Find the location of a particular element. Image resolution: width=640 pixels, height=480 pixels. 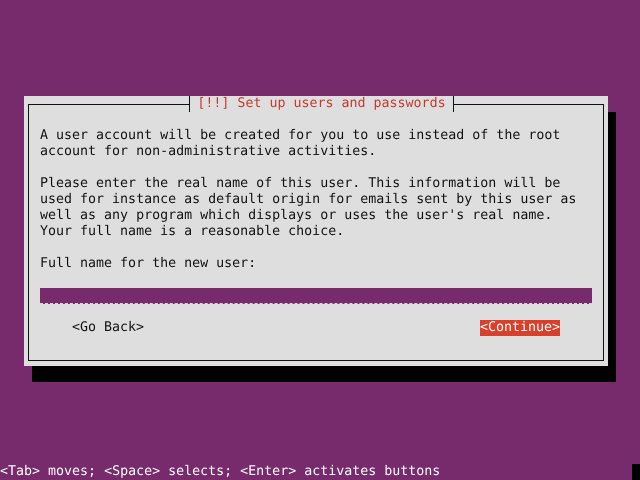

status-bar-text: <Tab> moves; <Space> selects; <Enter> activates buttons is located at coordinates (220, 472).